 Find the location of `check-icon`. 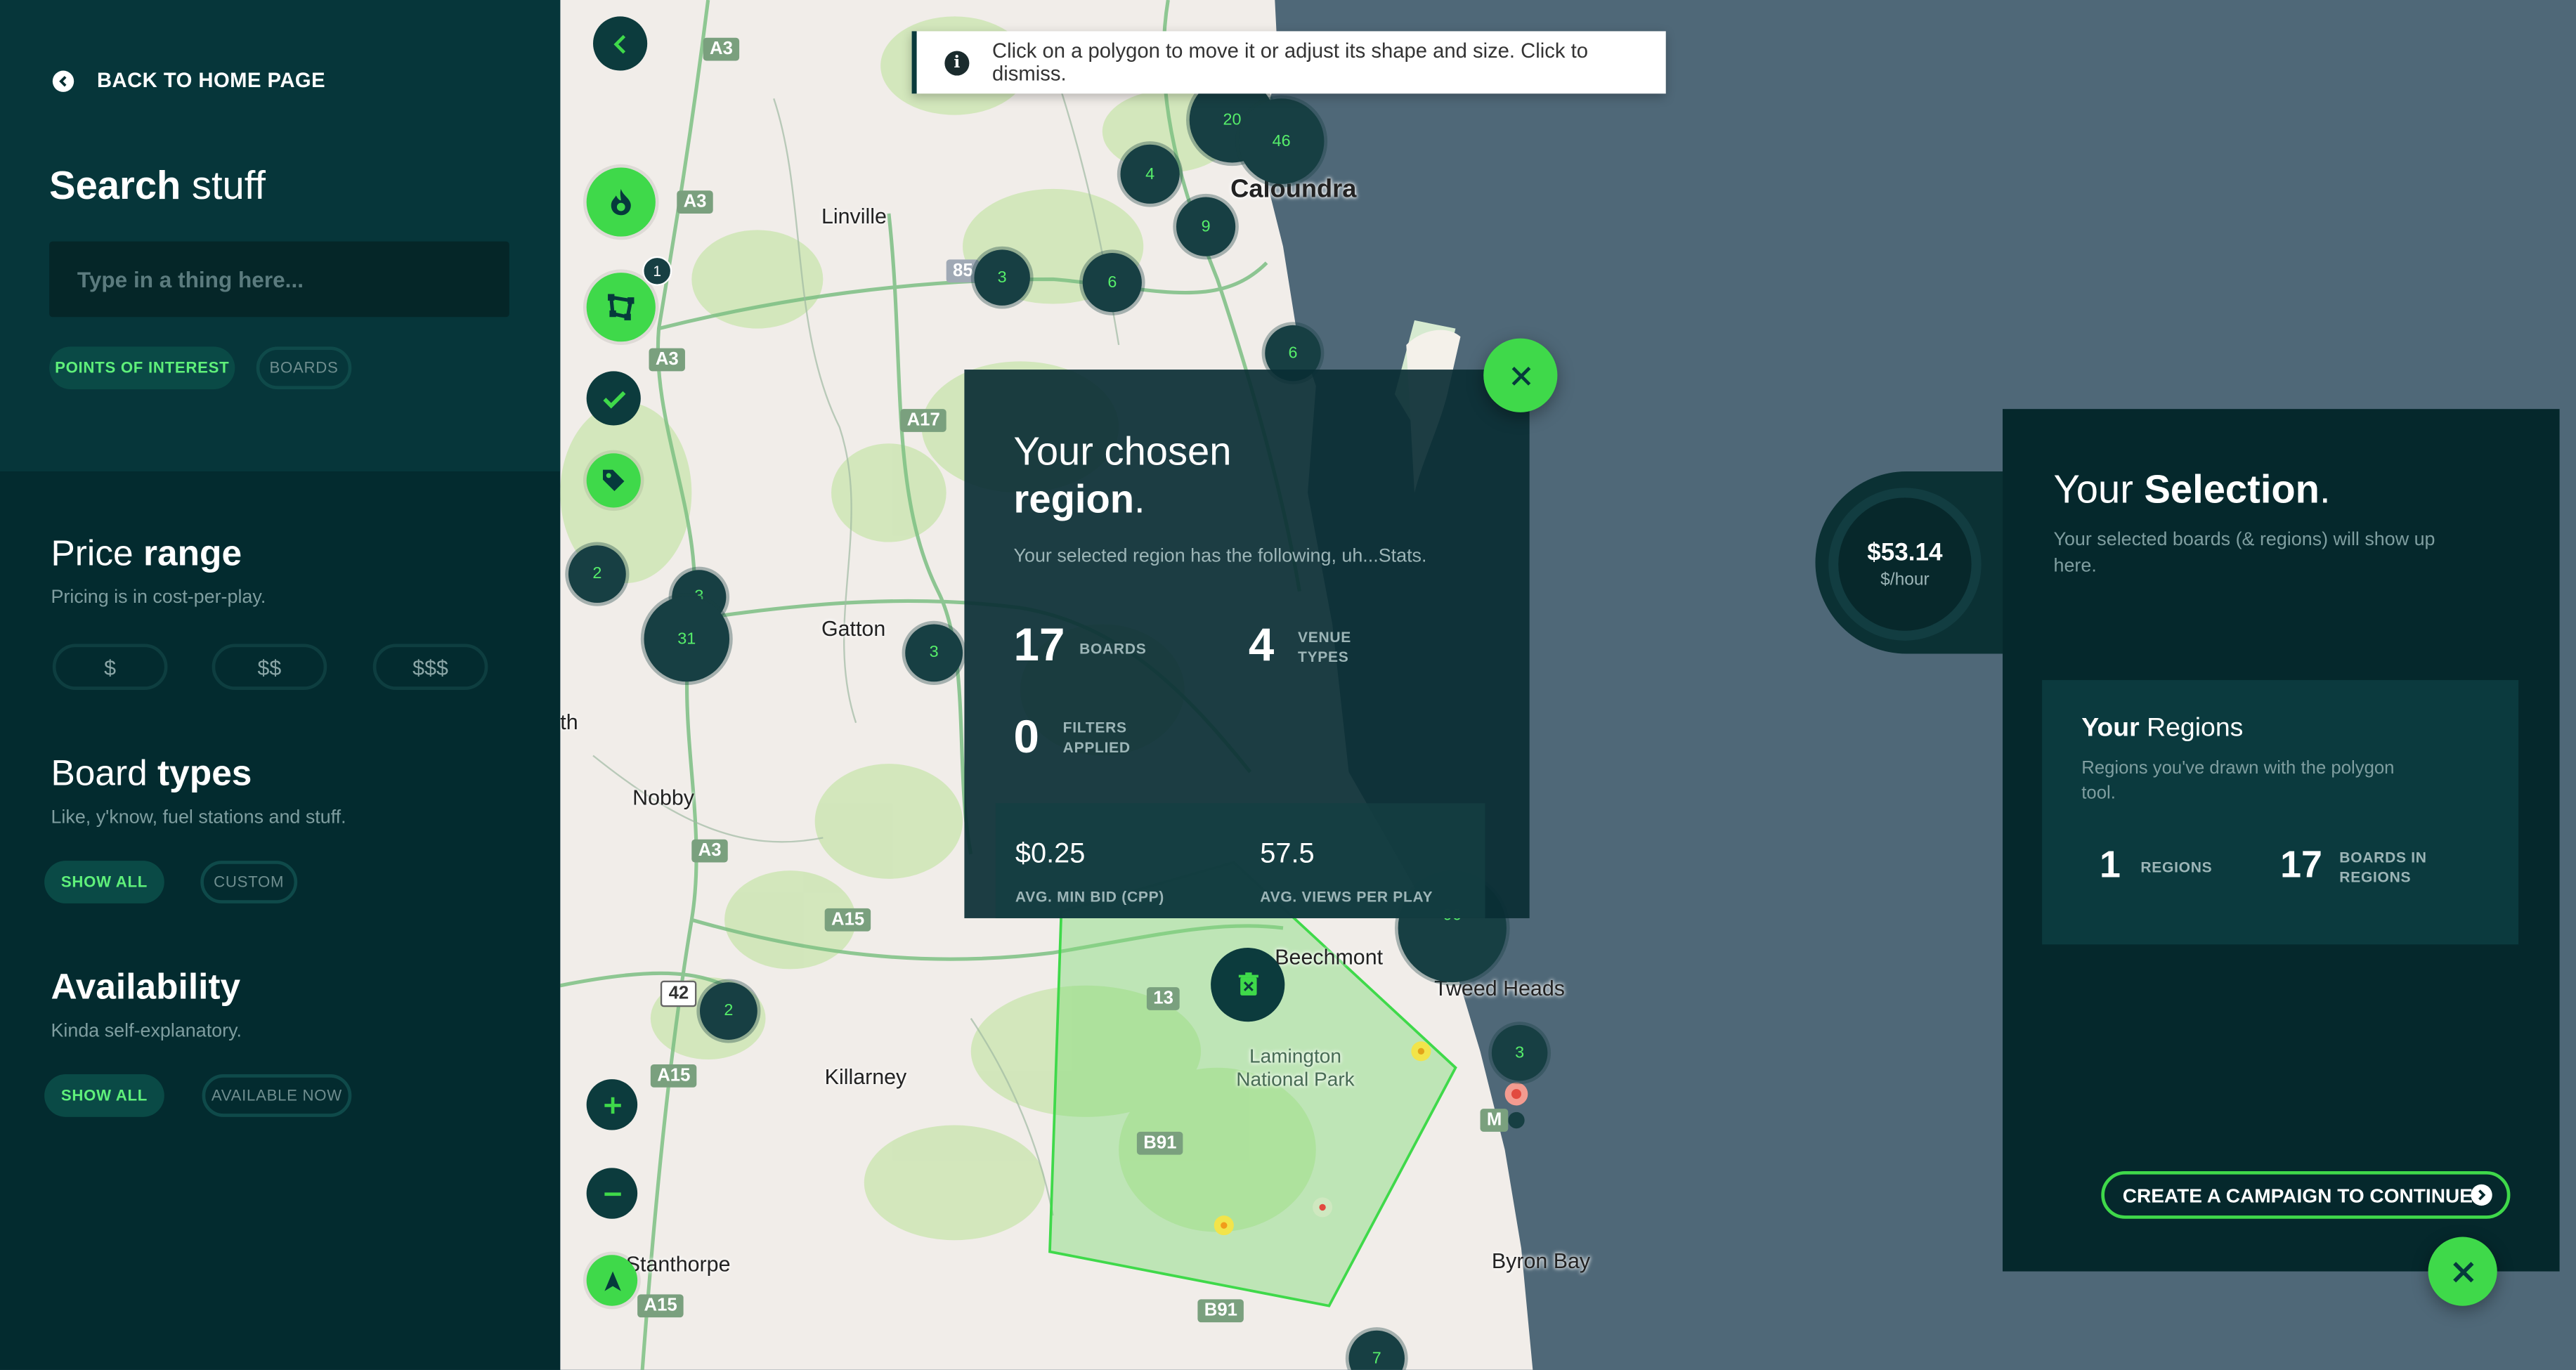

check-icon is located at coordinates (613, 399).